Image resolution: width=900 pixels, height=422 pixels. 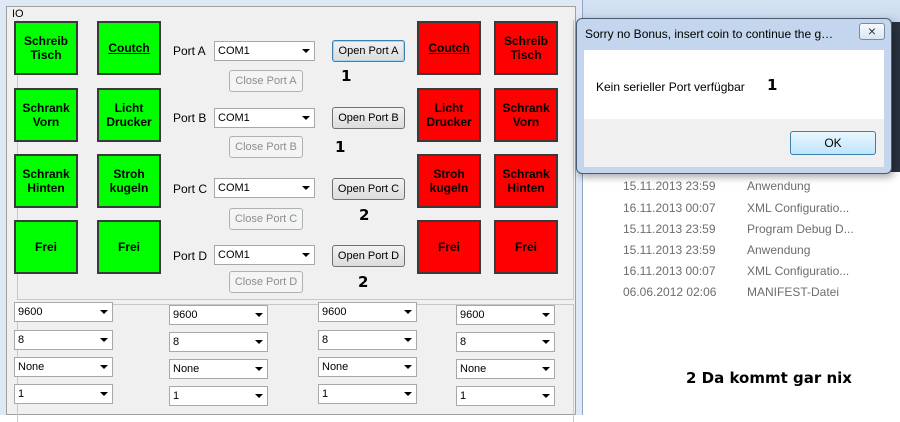 I want to click on toggle-tile-right: Coutch, so click(x=449, y=48).